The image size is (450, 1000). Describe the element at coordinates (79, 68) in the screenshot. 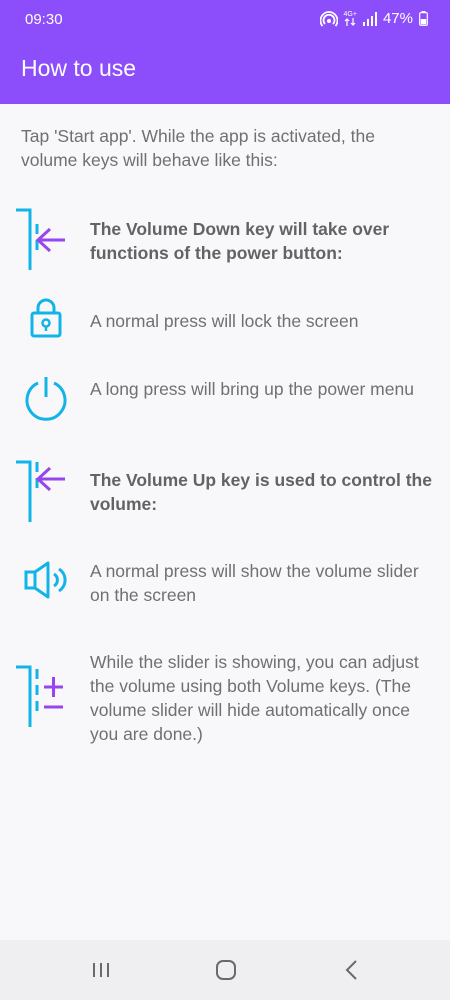

I see `page-title: How to use` at that location.